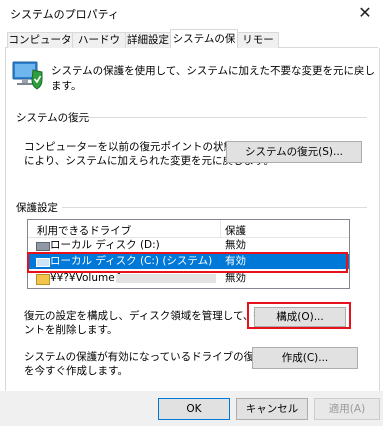 The height and width of the screenshot is (426, 383). I want to click on tab-hardware: ハードウェア, so click(99, 46).